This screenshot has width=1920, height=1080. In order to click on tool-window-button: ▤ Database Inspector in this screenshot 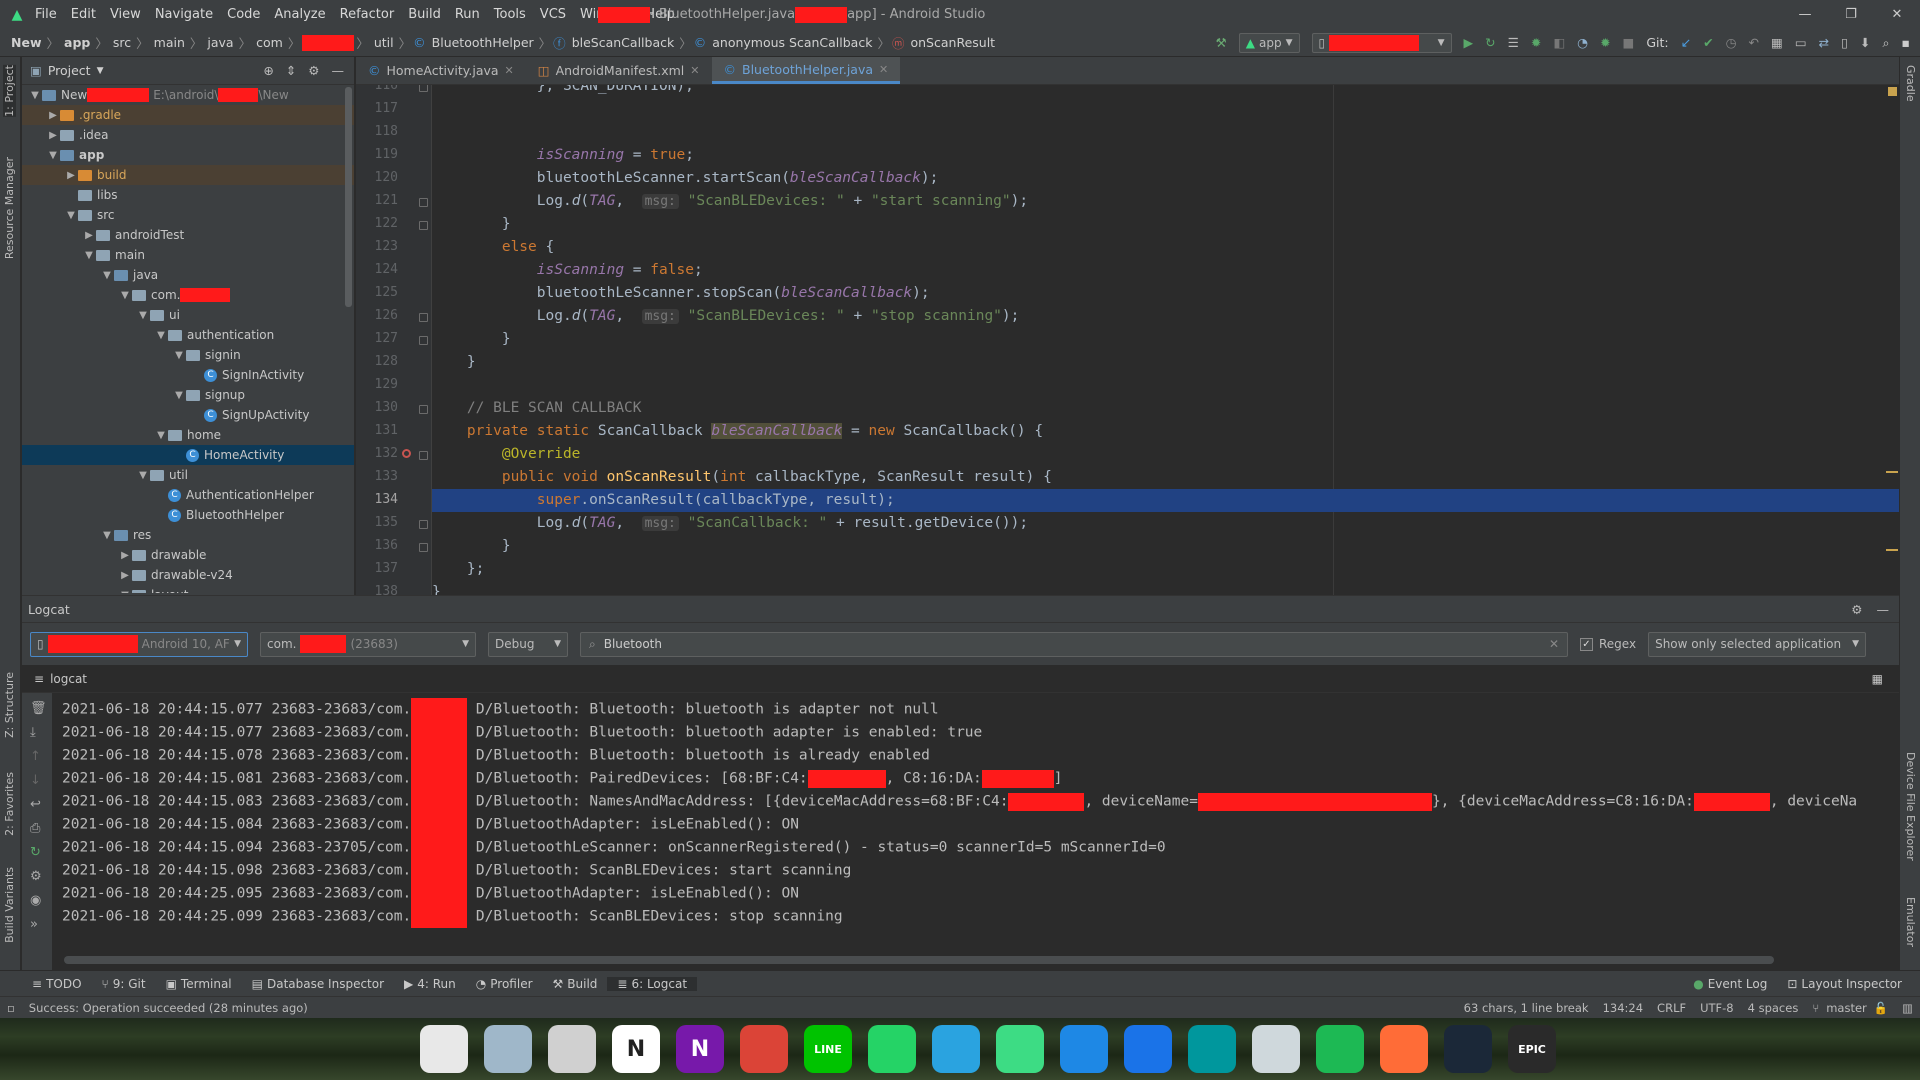, I will do `click(318, 984)`.